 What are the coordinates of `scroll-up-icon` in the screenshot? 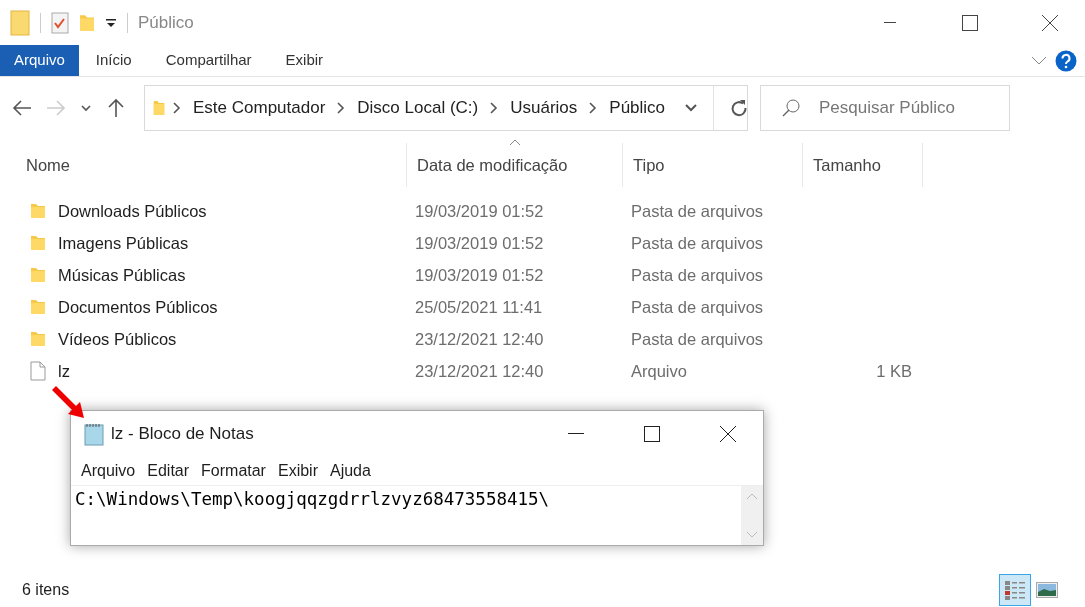 It's located at (752, 496).